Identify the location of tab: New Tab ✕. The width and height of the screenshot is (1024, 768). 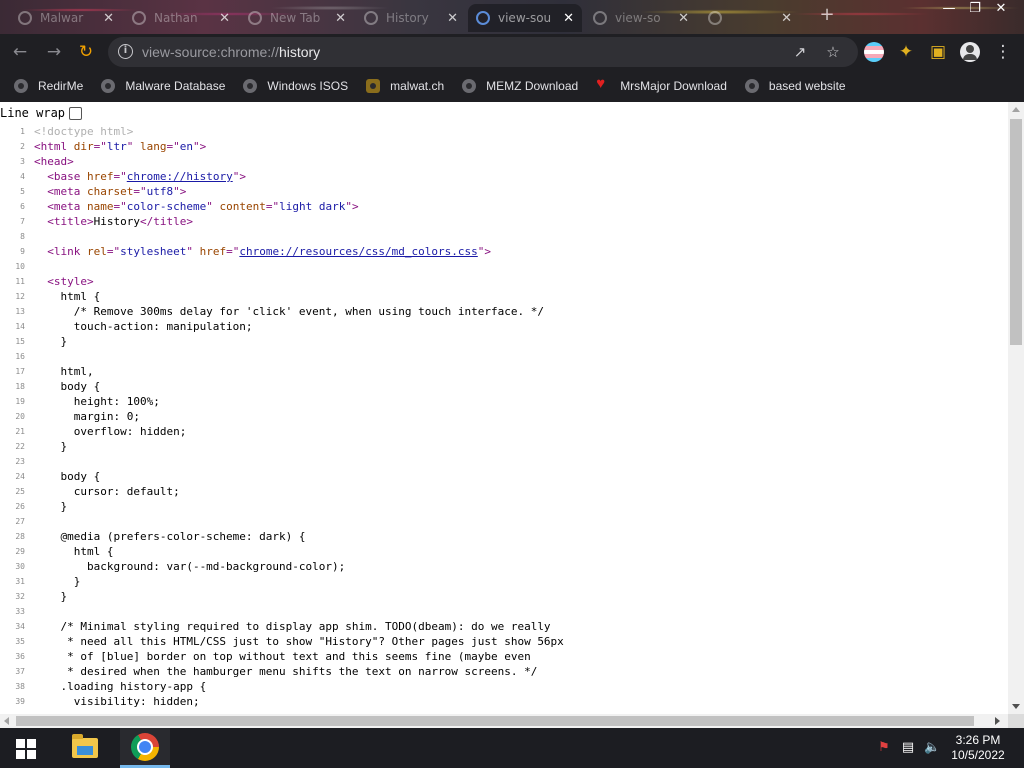
(297, 18).